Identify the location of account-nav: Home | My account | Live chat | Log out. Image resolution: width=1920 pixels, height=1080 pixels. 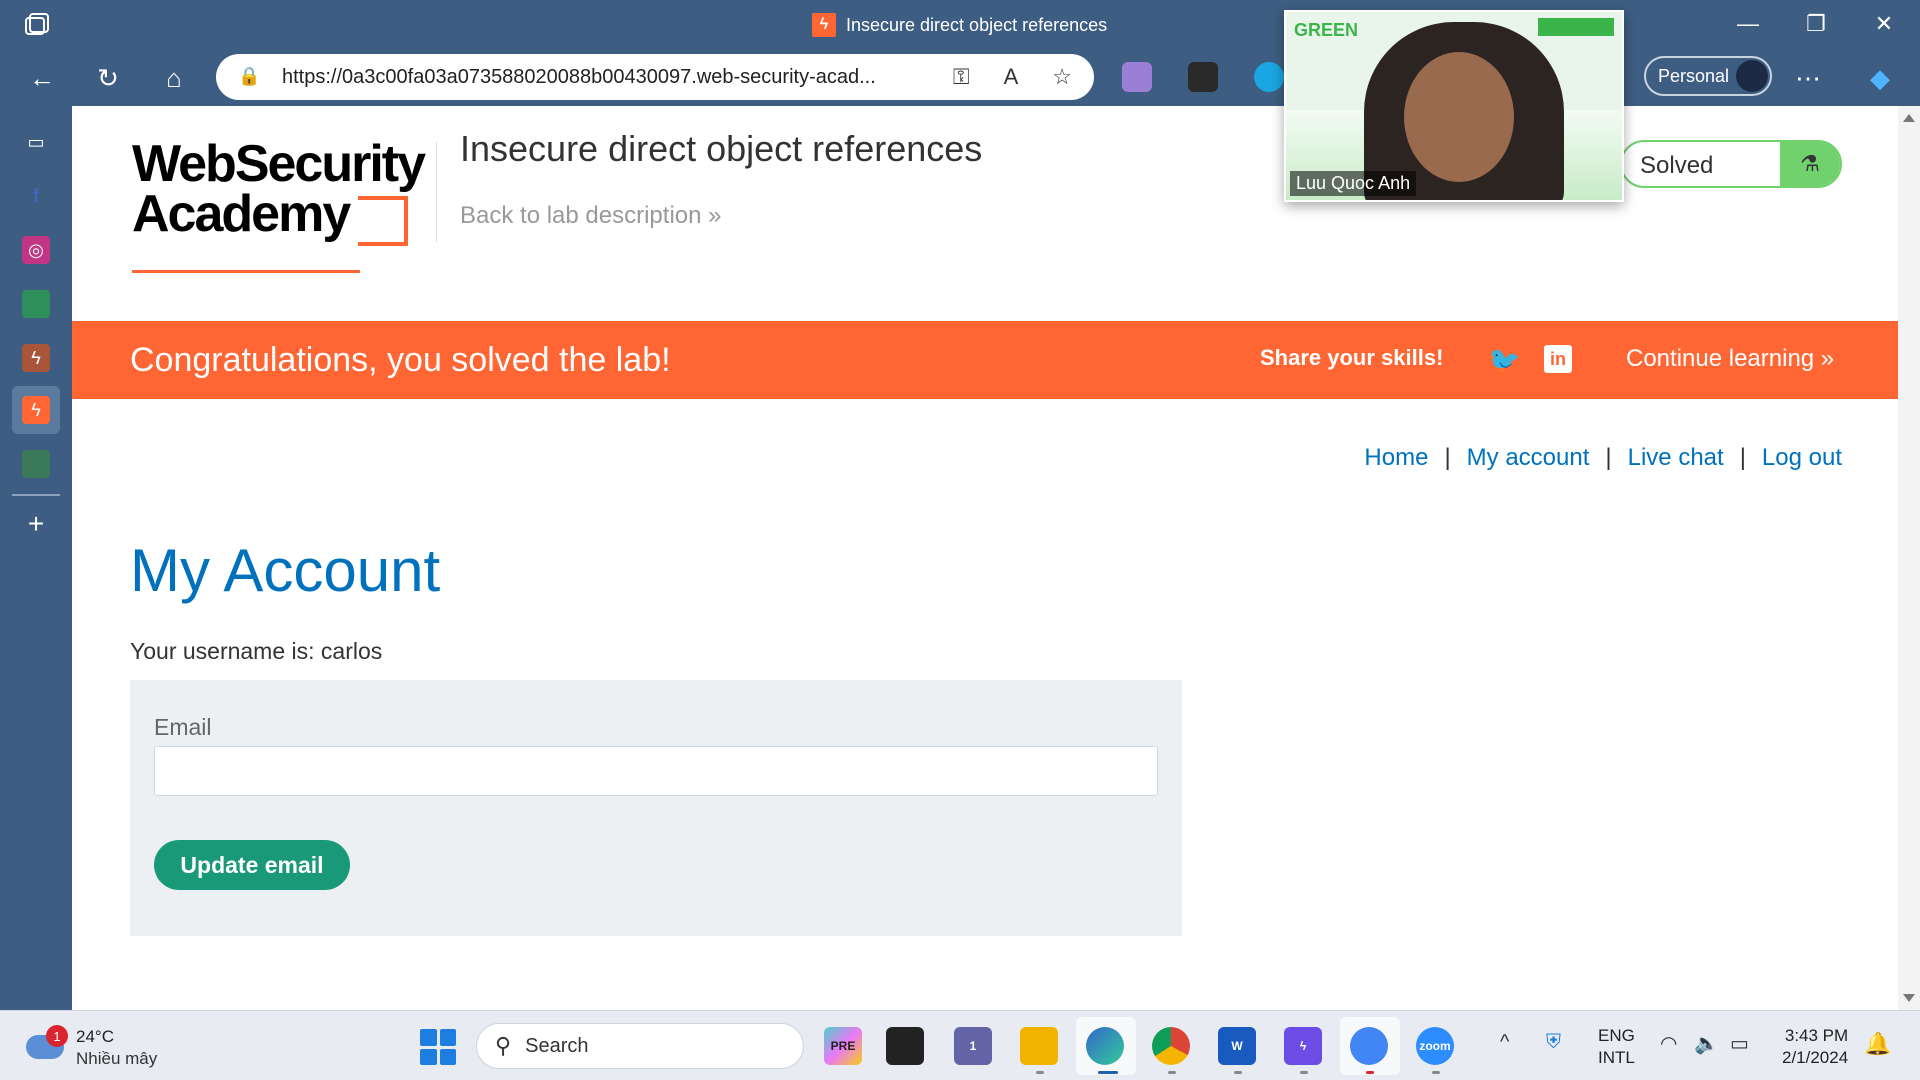
(1603, 458).